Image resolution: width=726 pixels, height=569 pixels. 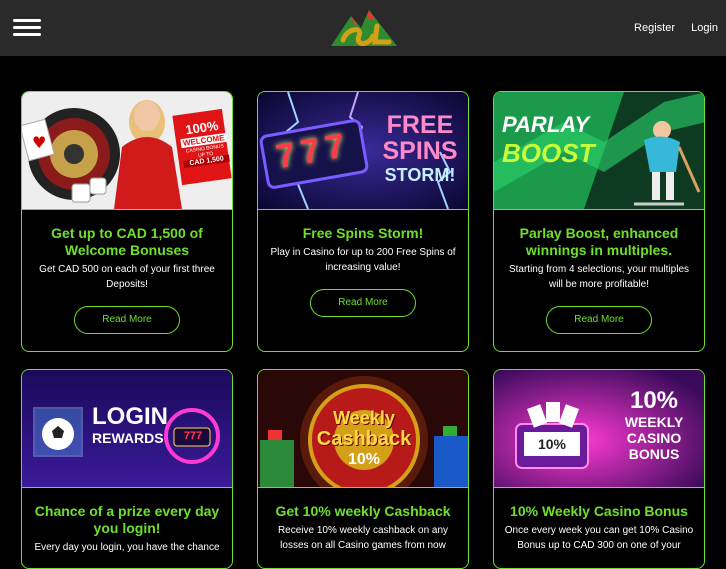 What do you see at coordinates (127, 519) in the screenshot?
I see `promo-title: Chance of a prize every day you login!` at bounding box center [127, 519].